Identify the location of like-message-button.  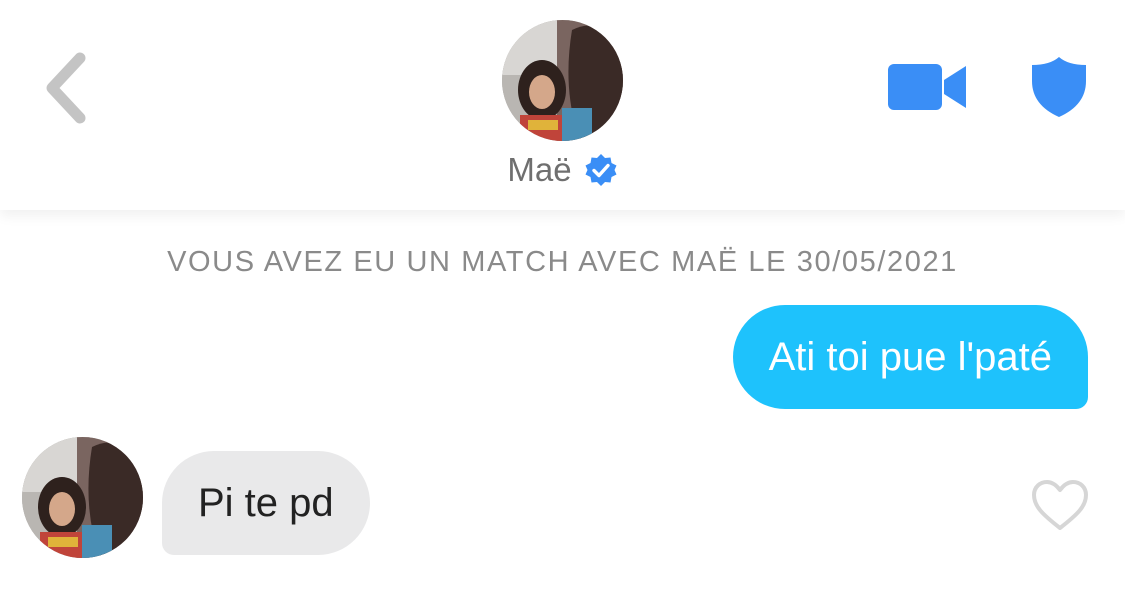
(1060, 505).